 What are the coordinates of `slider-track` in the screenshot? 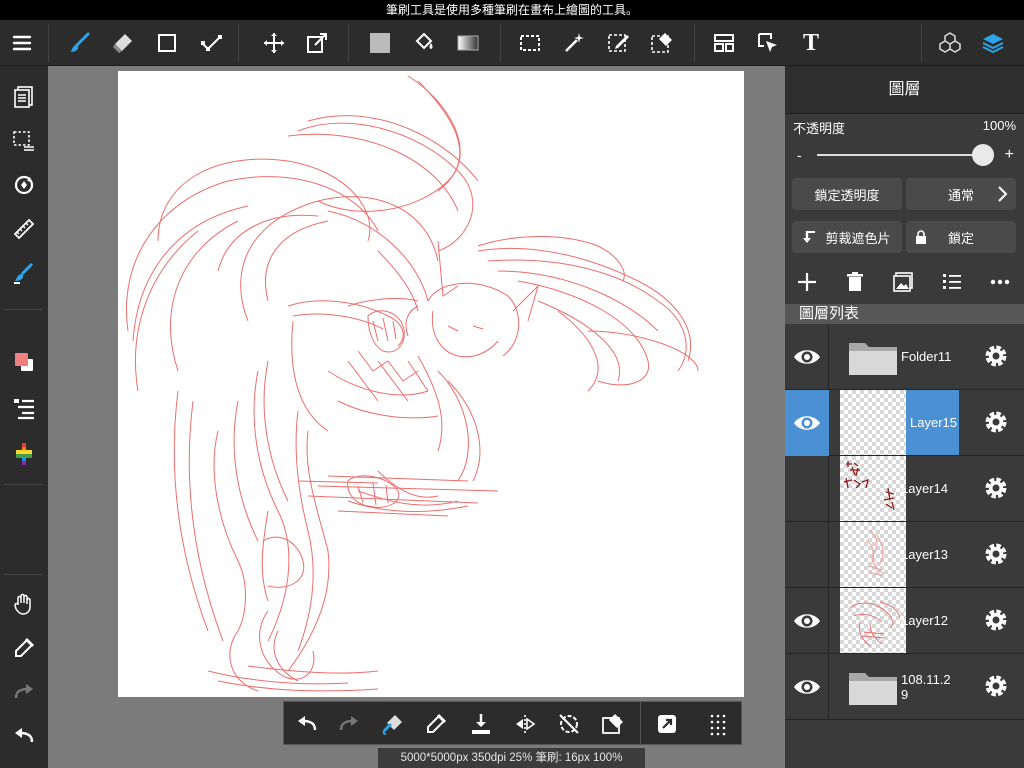 It's located at (901, 155).